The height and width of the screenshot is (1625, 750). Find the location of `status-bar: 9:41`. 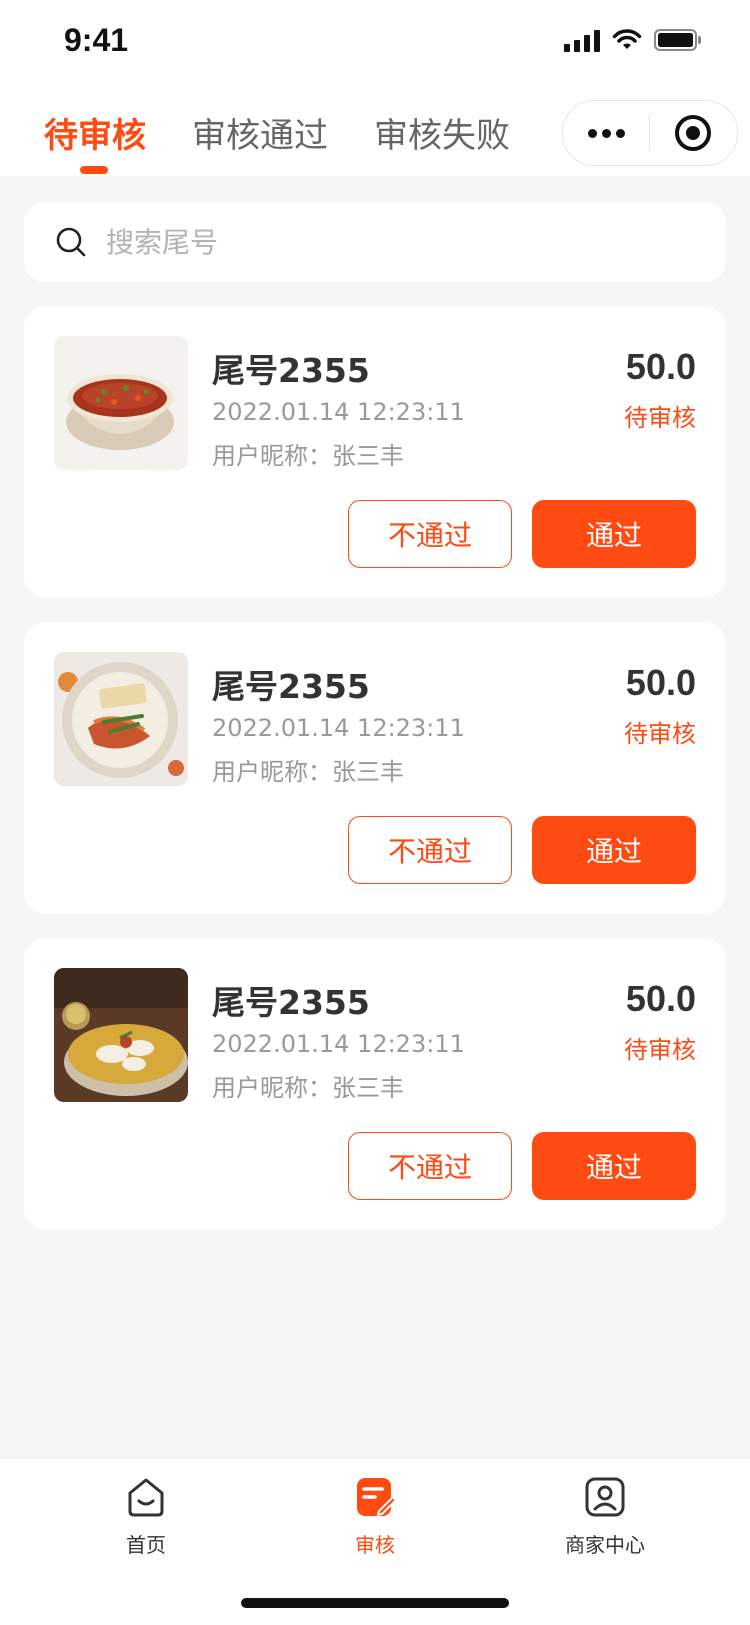

status-bar: 9:41 is located at coordinates (375, 44).